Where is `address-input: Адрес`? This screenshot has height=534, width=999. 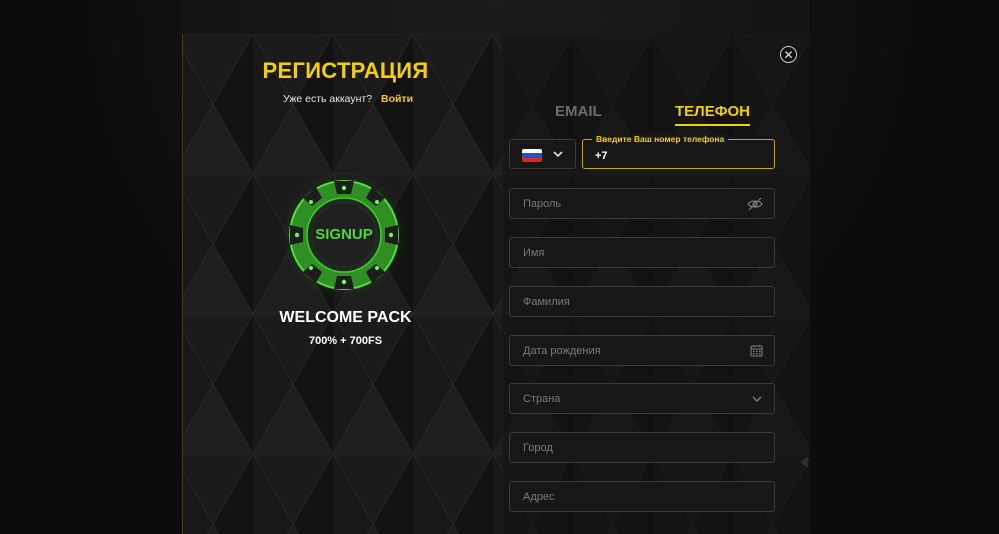
address-input: Адрес is located at coordinates (642, 496).